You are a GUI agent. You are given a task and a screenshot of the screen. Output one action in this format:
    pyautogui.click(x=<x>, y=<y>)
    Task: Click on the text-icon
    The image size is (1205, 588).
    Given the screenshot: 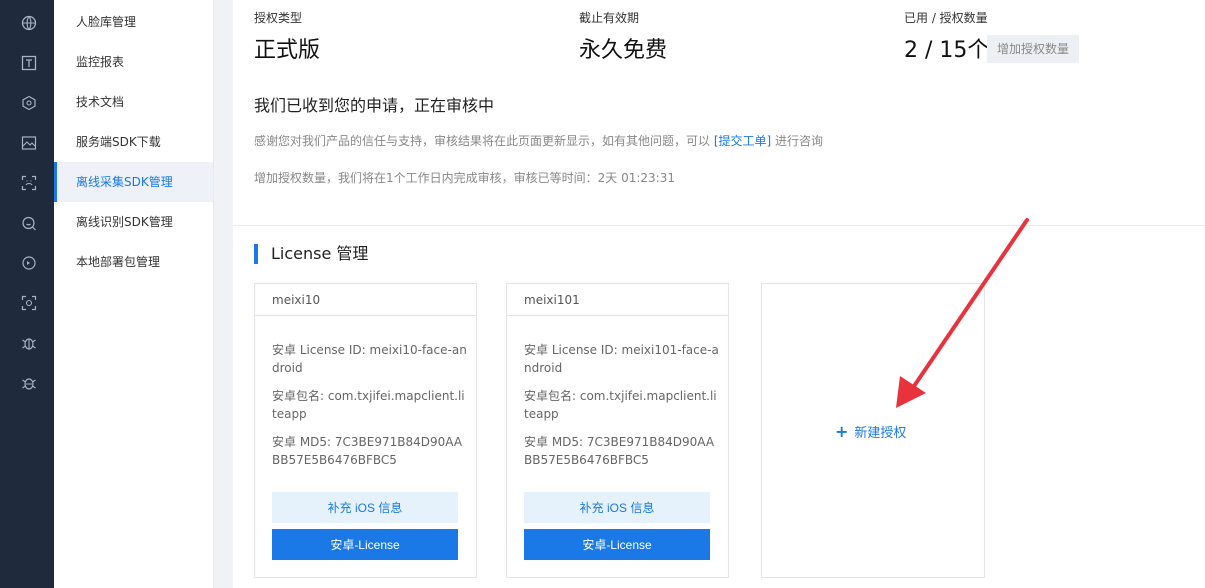 What is the action you would take?
    pyautogui.click(x=29, y=63)
    